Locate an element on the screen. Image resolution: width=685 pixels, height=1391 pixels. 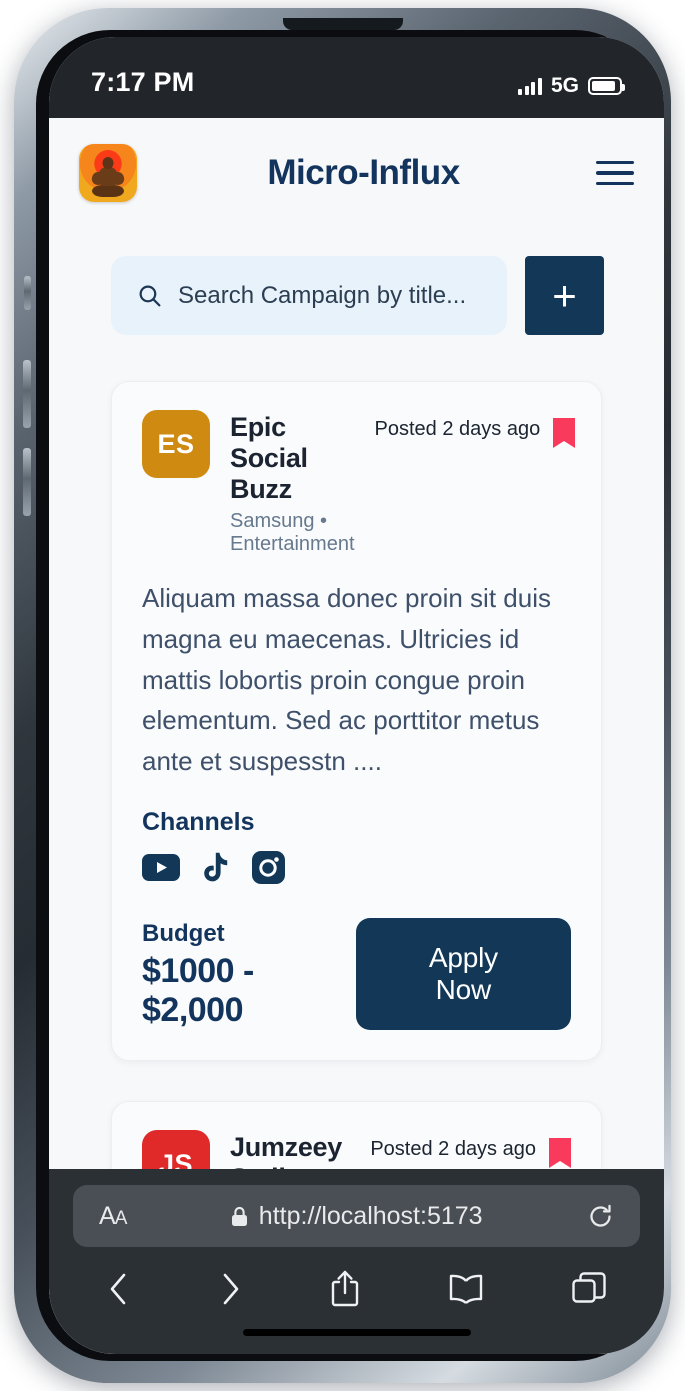
instagram-icon is located at coordinates (268, 868).